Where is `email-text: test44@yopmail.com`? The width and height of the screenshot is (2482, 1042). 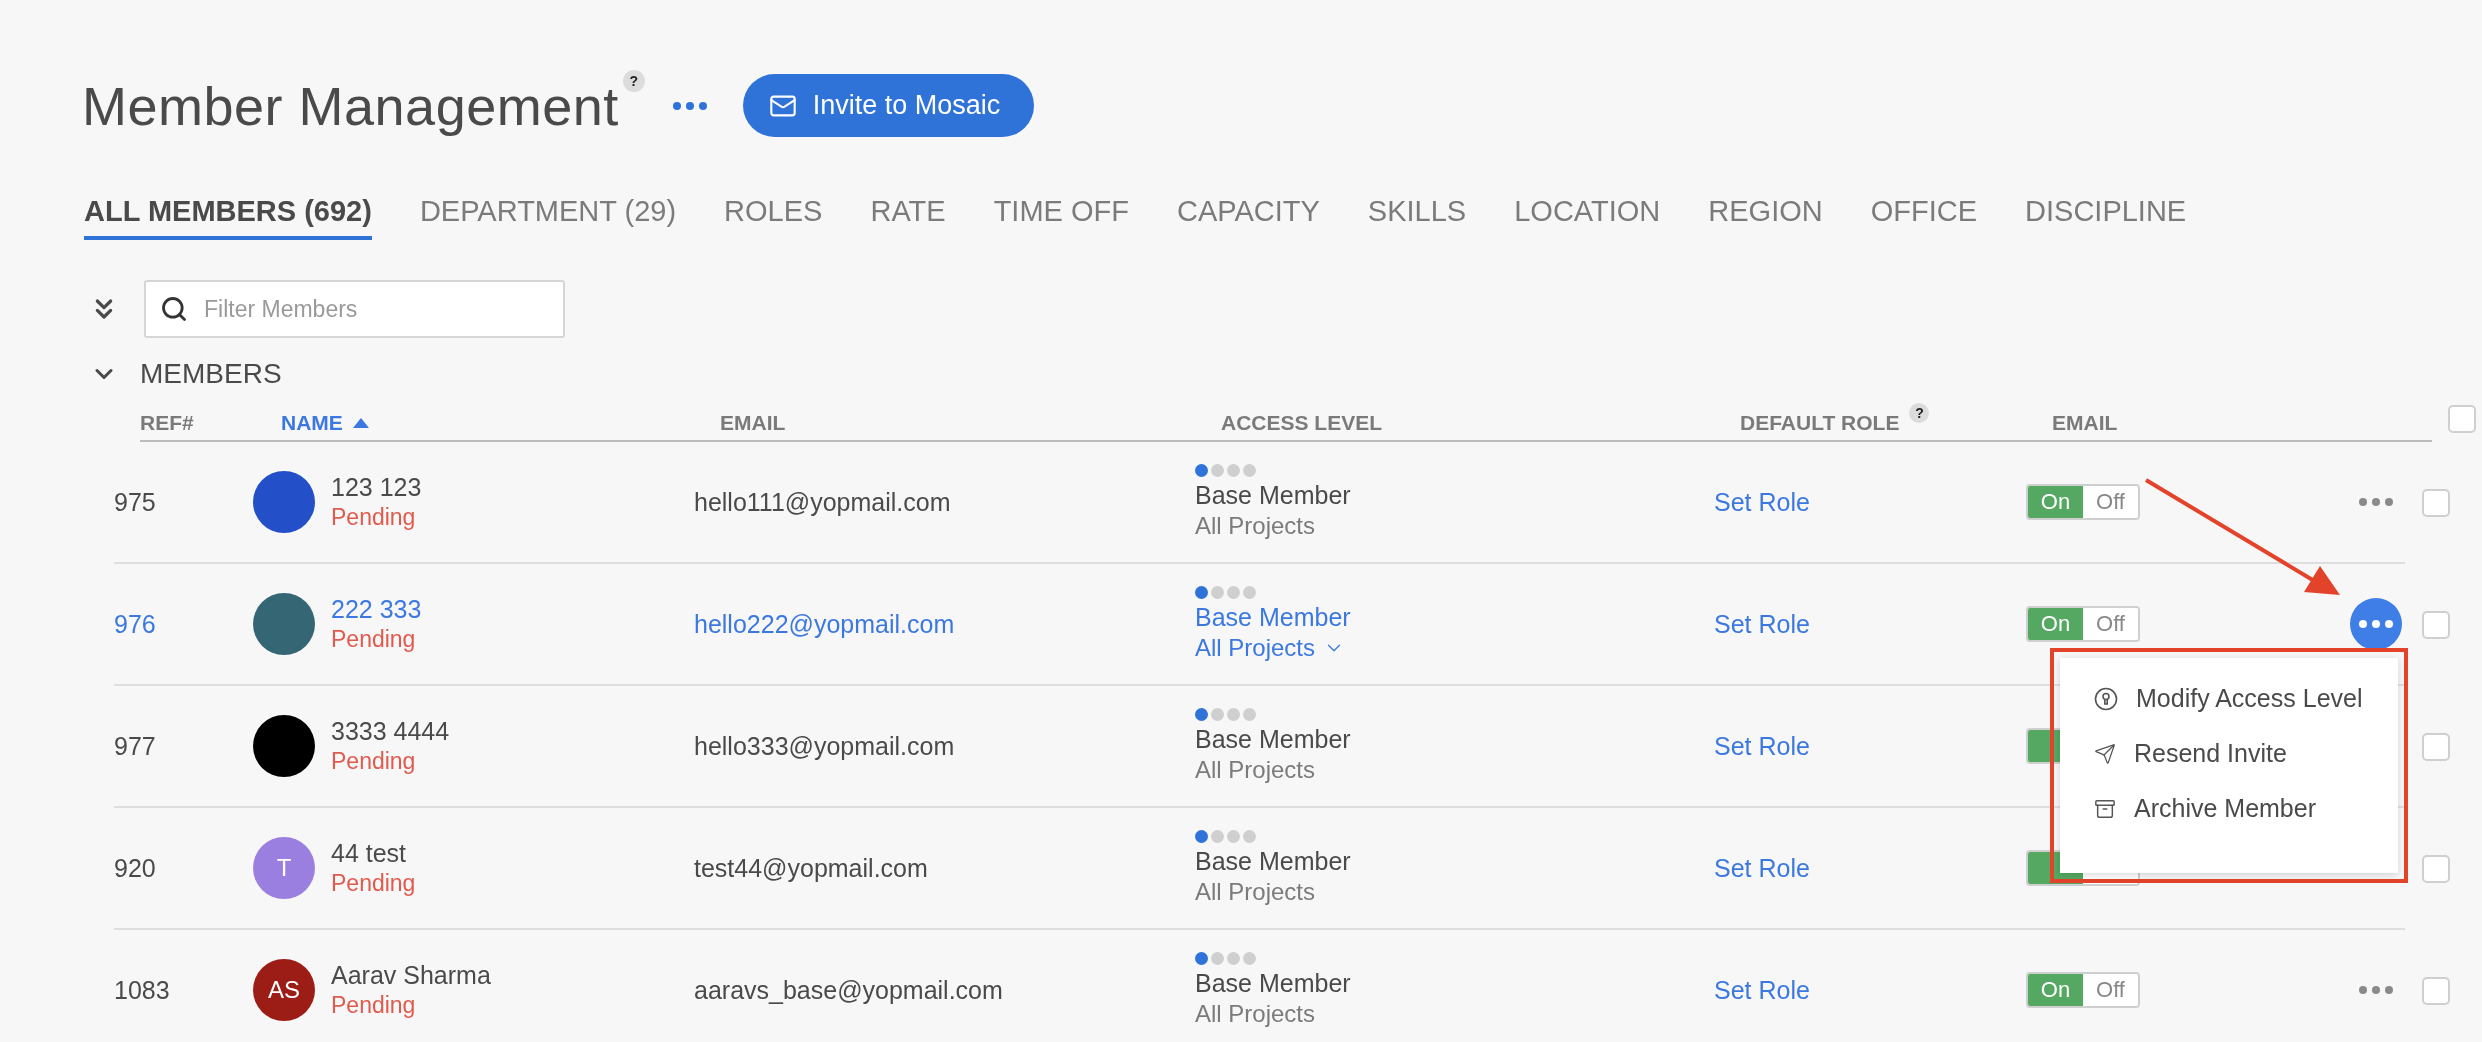 email-text: test44@yopmail.com is located at coordinates (811, 868).